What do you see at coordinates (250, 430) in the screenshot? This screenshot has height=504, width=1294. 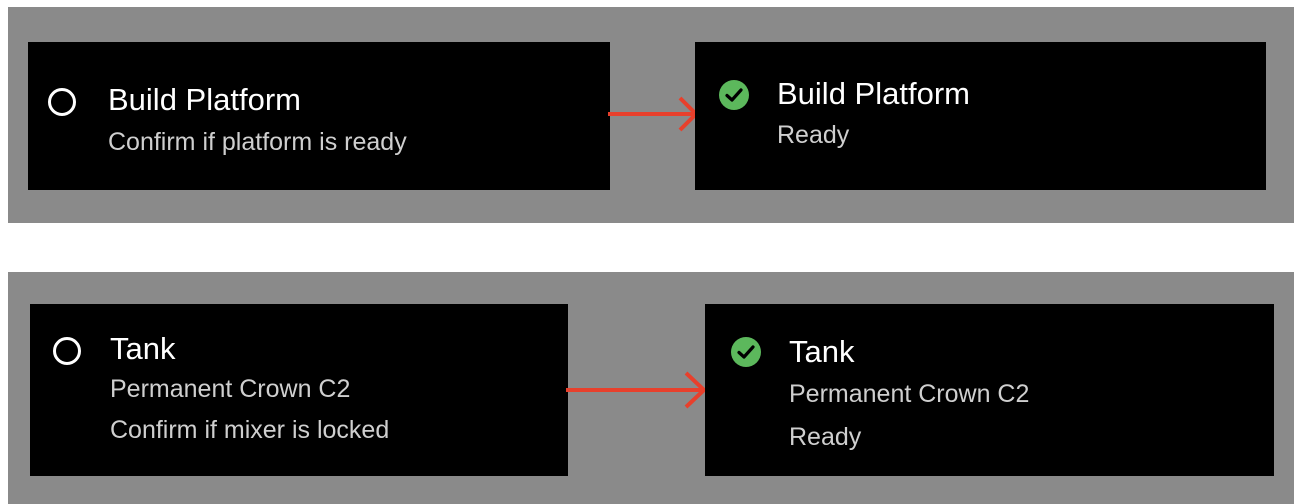 I see `card-line: Confirm if mixer is locked` at bounding box center [250, 430].